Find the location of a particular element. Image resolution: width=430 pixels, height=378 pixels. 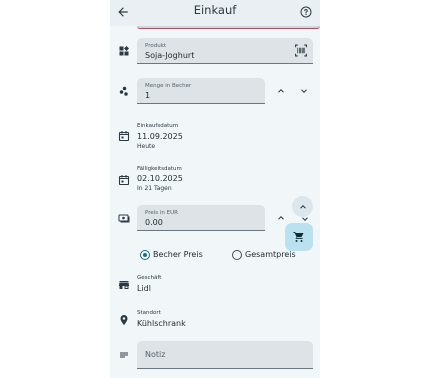

store-label: Geschäft is located at coordinates (149, 278).